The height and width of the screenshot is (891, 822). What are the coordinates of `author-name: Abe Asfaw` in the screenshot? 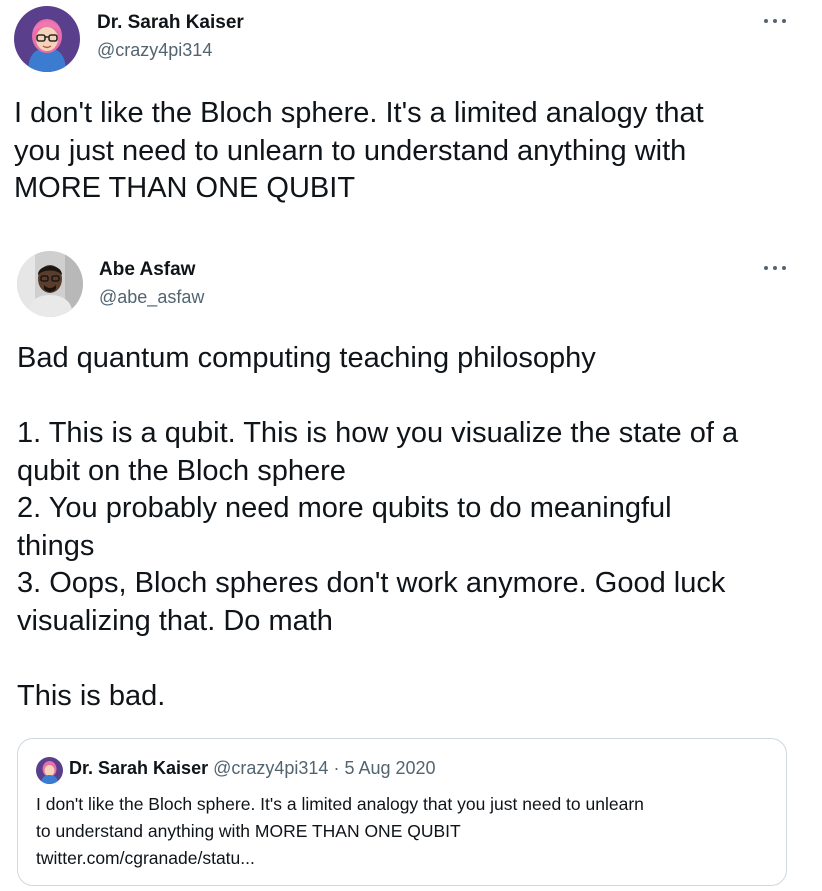 It's located at (147, 270).